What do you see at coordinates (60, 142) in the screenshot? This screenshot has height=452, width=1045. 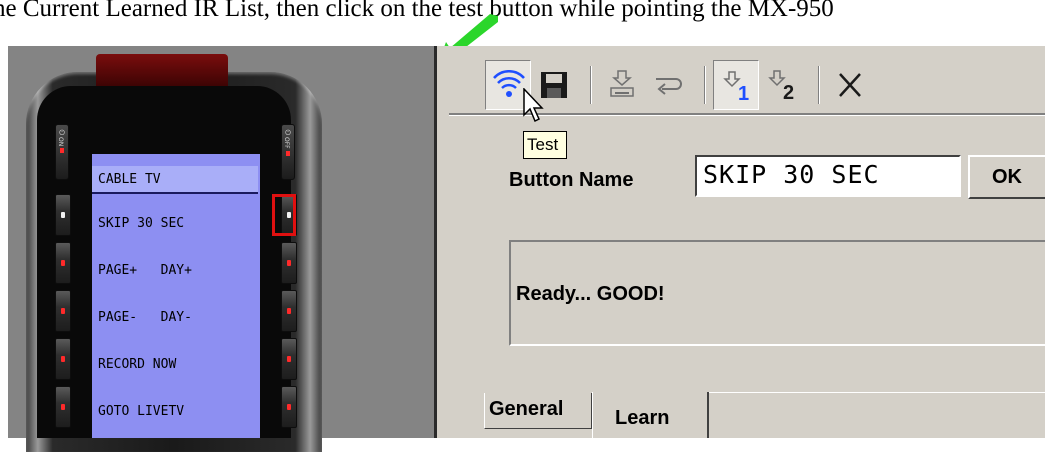 I see `power-on-label: ON` at bounding box center [60, 142].